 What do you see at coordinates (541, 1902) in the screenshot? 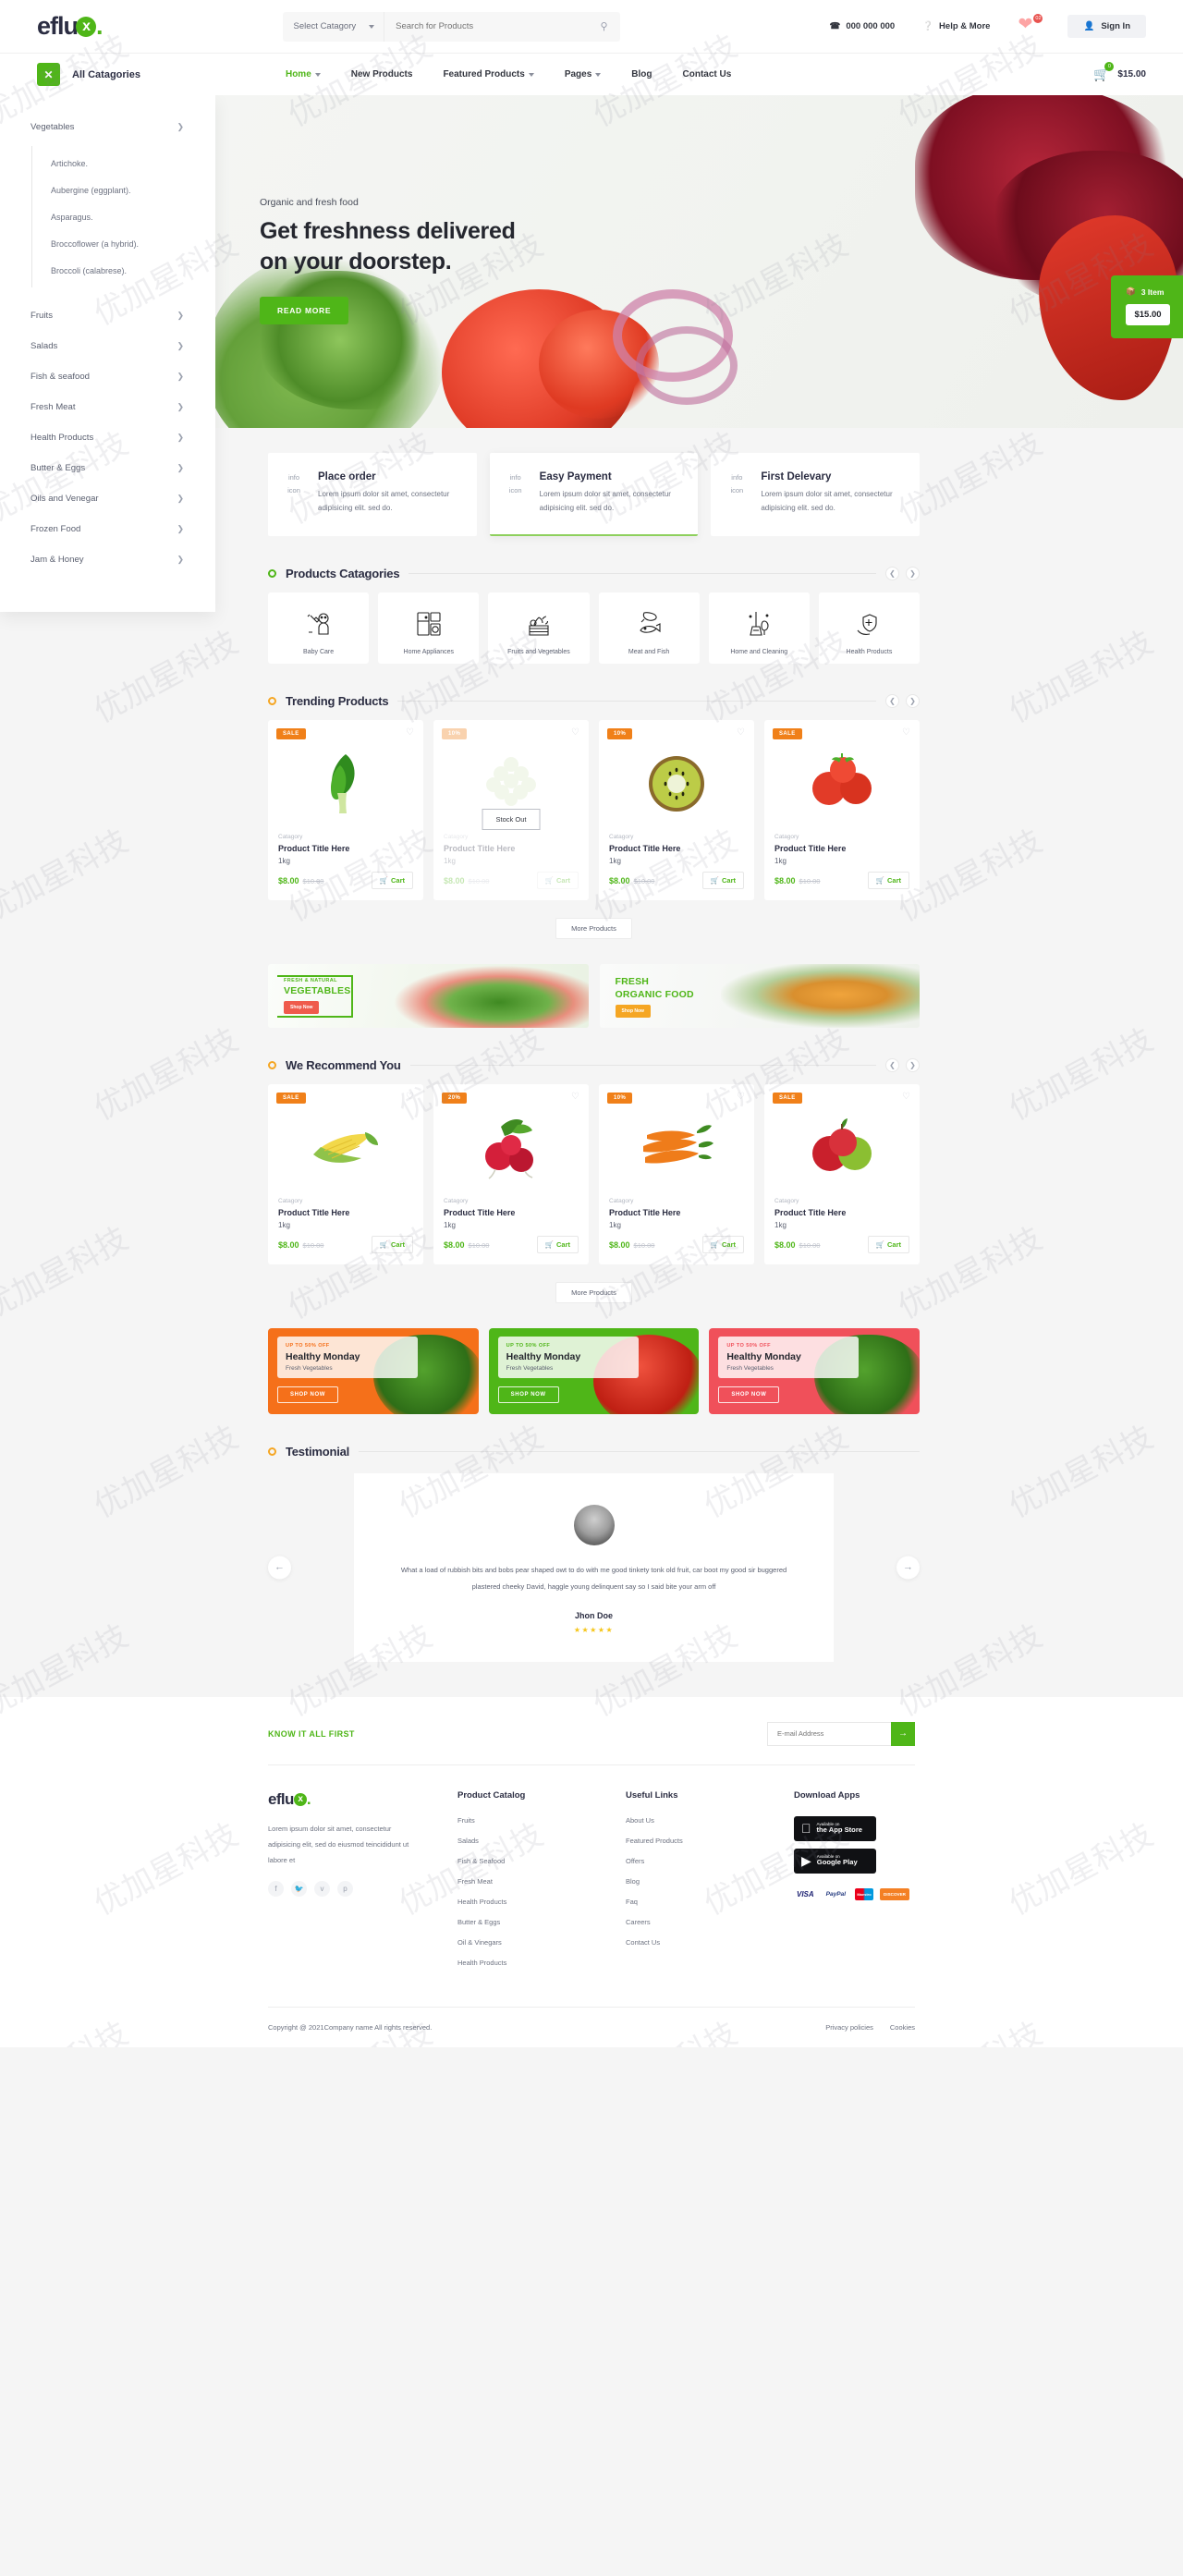
I see `footer-link-health-products: Health Products` at bounding box center [541, 1902].